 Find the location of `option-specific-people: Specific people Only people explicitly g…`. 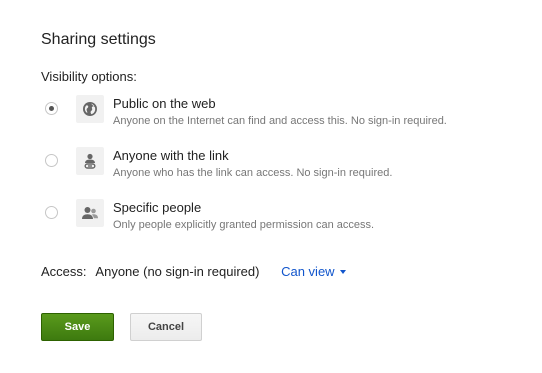

option-specific-people: Specific people Only people explicitly g… is located at coordinates (276, 219).